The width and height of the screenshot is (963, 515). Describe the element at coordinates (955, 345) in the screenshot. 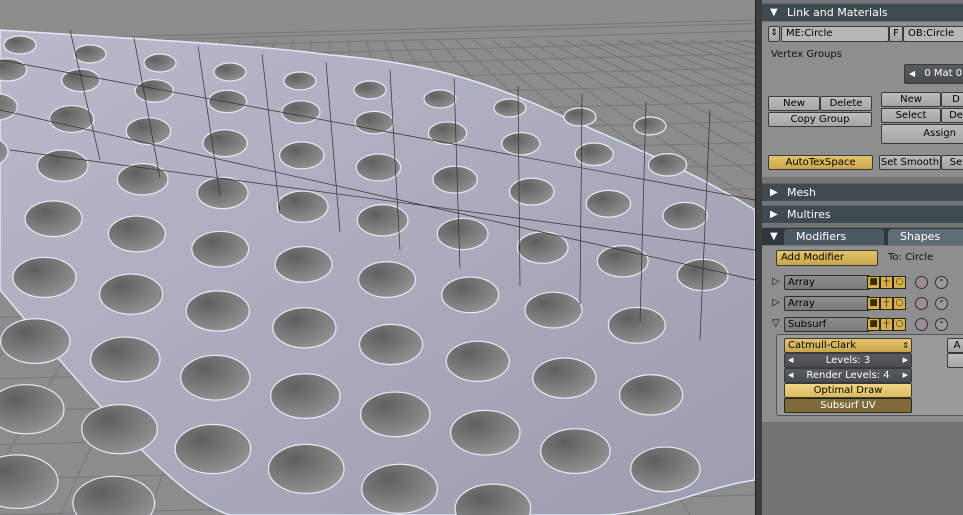

I see `apply-button: A` at that location.